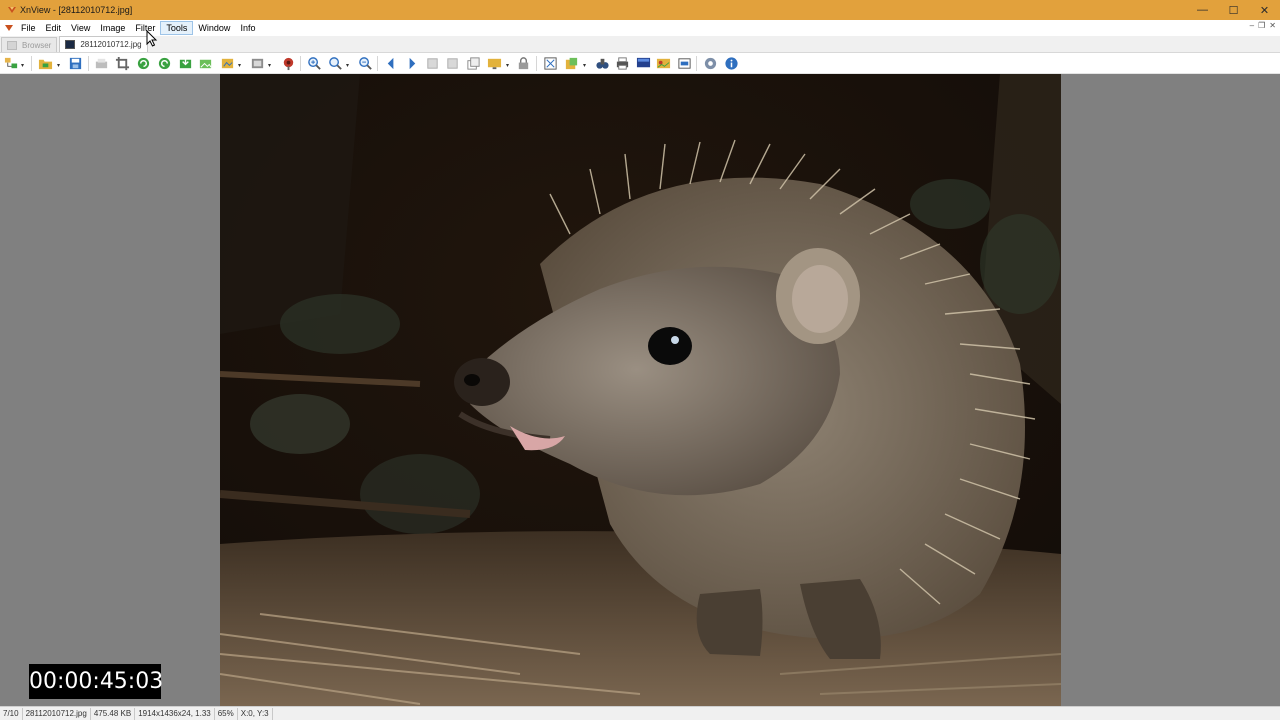  I want to click on settings-icon, so click(710, 63).